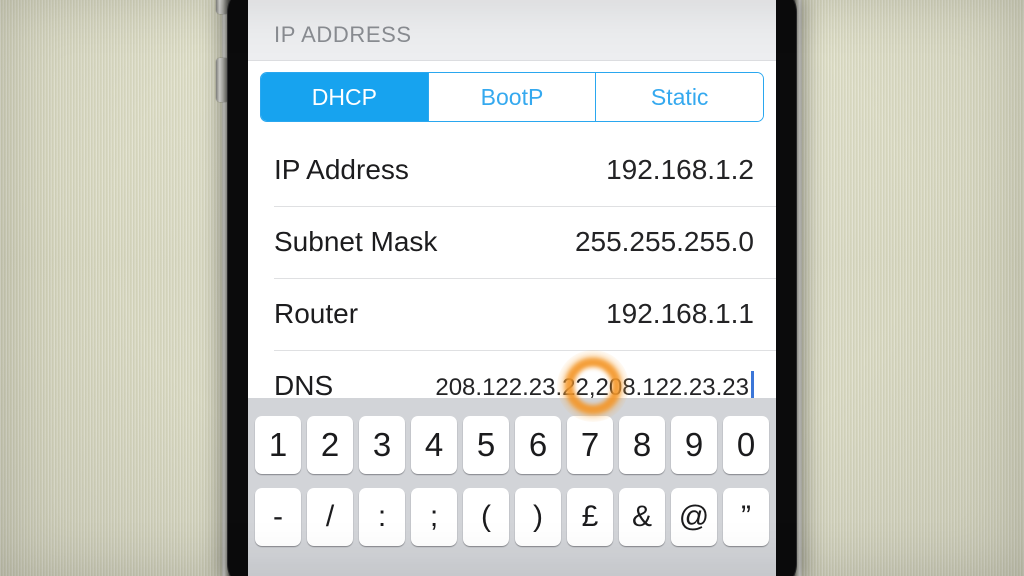 Image resolution: width=1024 pixels, height=576 pixels. What do you see at coordinates (345, 97) in the screenshot?
I see `segment-dhcp: DHCP` at bounding box center [345, 97].